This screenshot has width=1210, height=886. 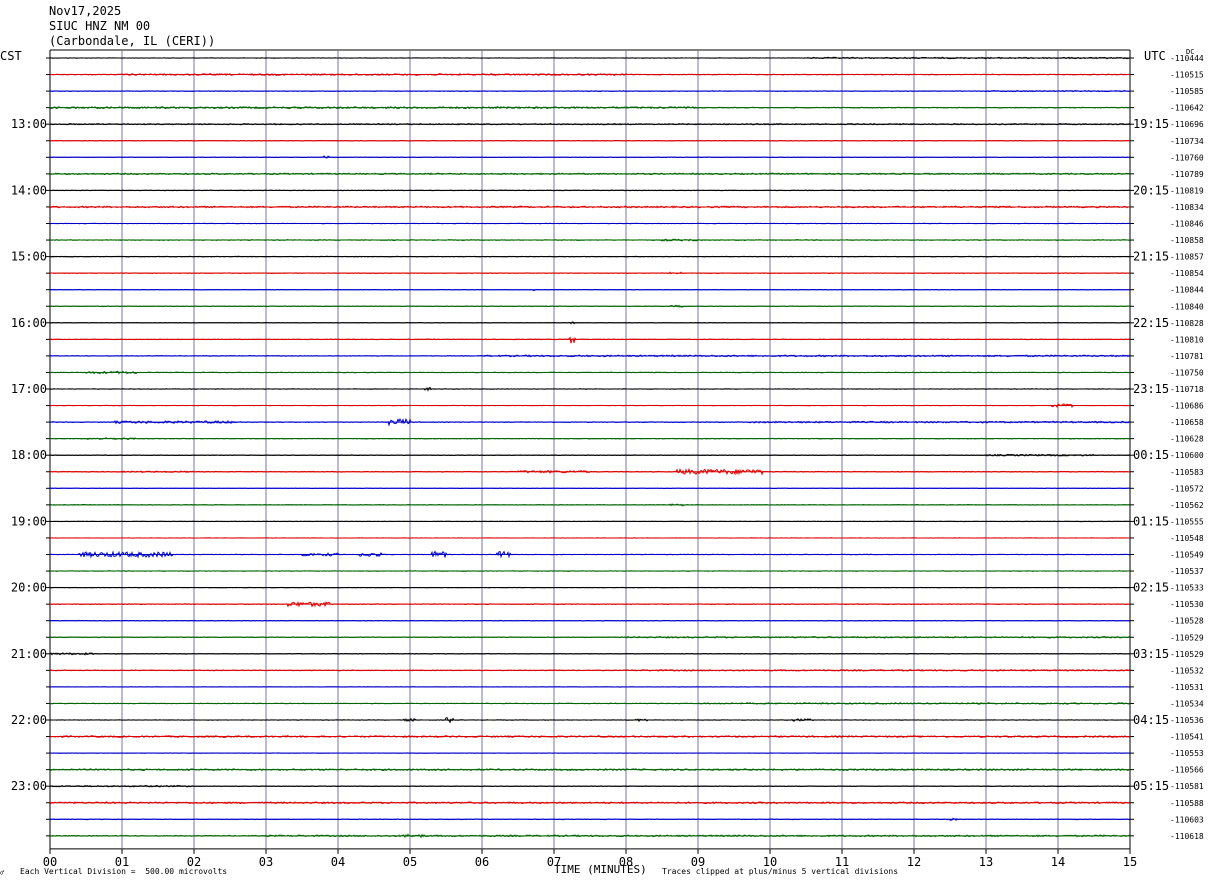 I want to click on dc-offset-label: -110600, so click(x=1187, y=455).